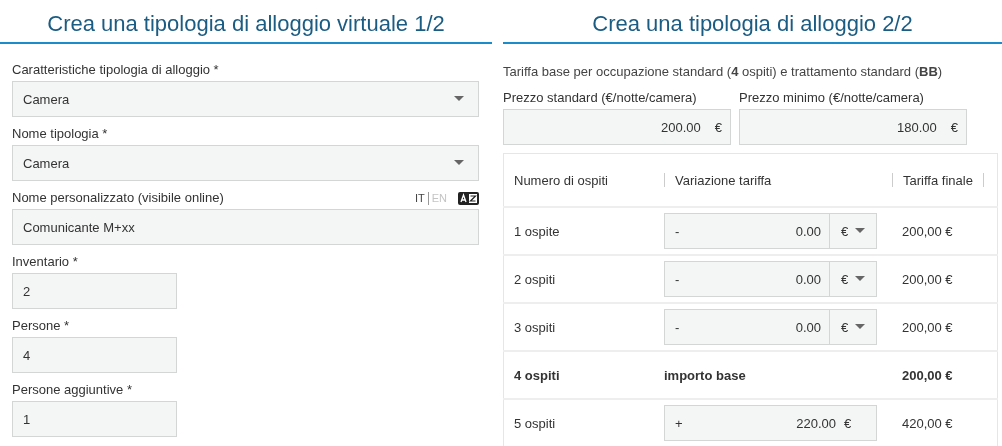 This screenshot has width=1002, height=446. What do you see at coordinates (723, 180) in the screenshot?
I see `column-header: Variazione tariffa` at bounding box center [723, 180].